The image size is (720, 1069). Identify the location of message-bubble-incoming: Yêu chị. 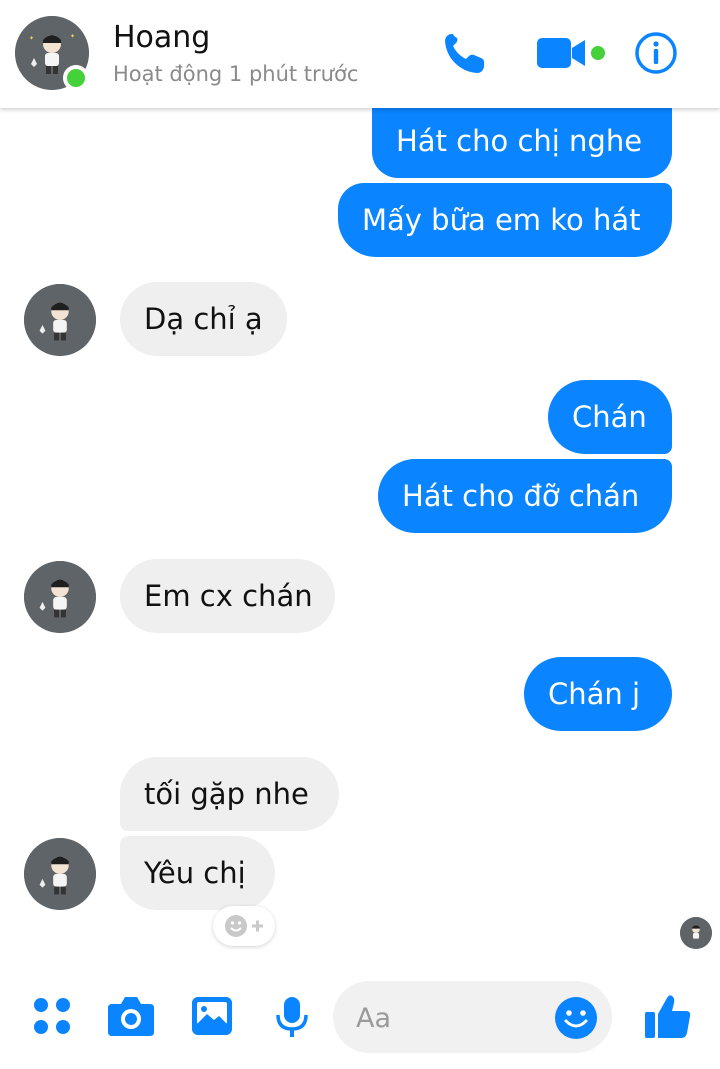
(197, 873).